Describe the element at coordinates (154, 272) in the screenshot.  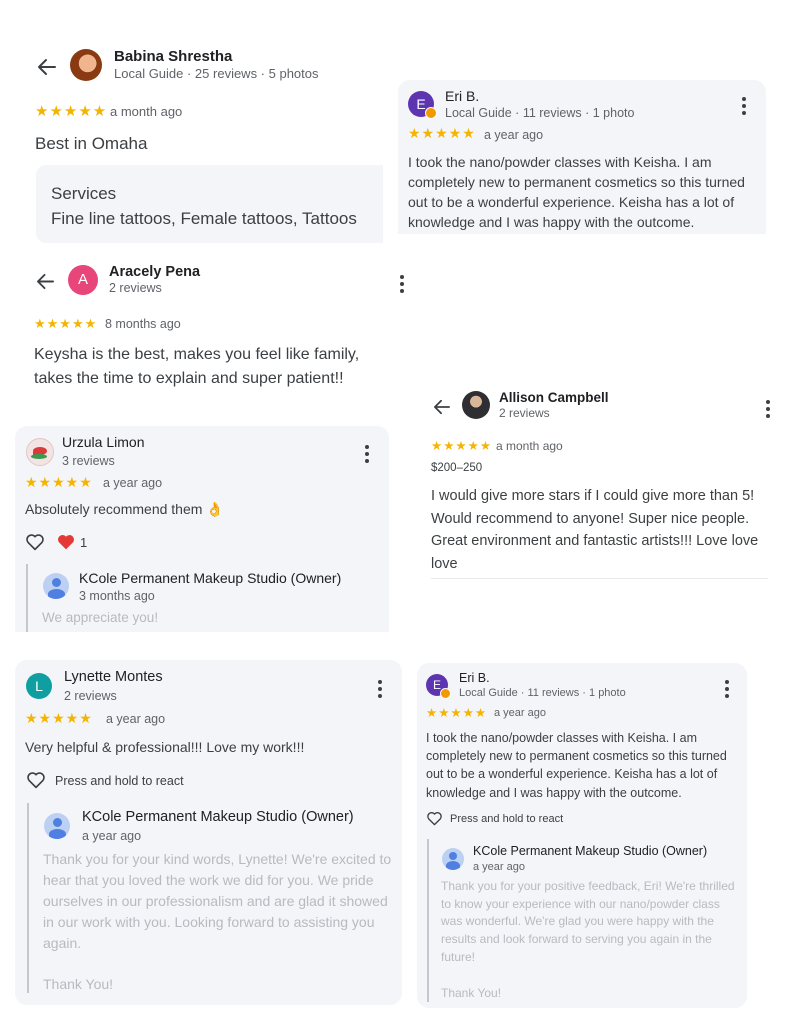
I see `reviewer-name: Aracely Pena` at that location.